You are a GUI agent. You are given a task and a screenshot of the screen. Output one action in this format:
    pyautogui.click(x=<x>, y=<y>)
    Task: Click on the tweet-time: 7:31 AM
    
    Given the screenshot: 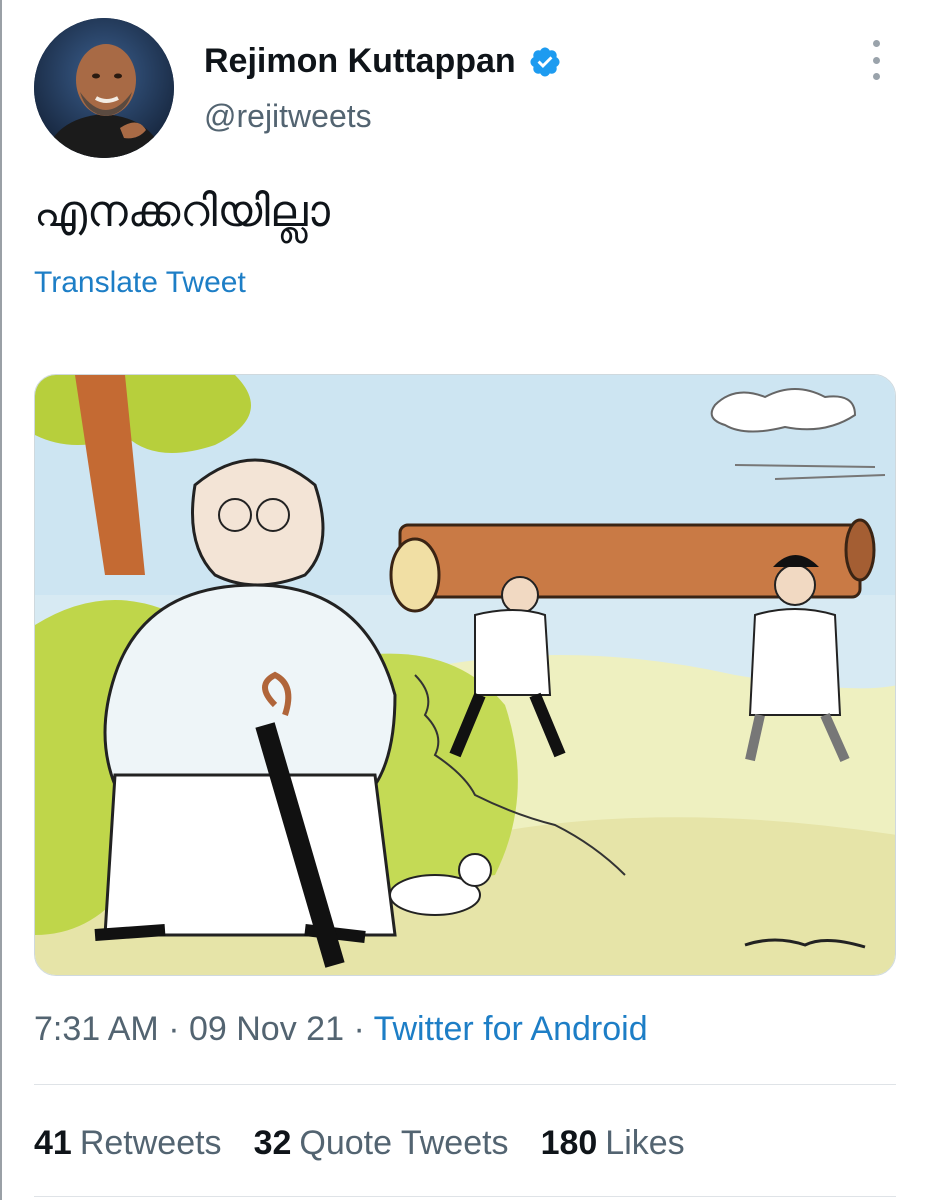 What is the action you would take?
    pyautogui.click(x=96, y=1029)
    